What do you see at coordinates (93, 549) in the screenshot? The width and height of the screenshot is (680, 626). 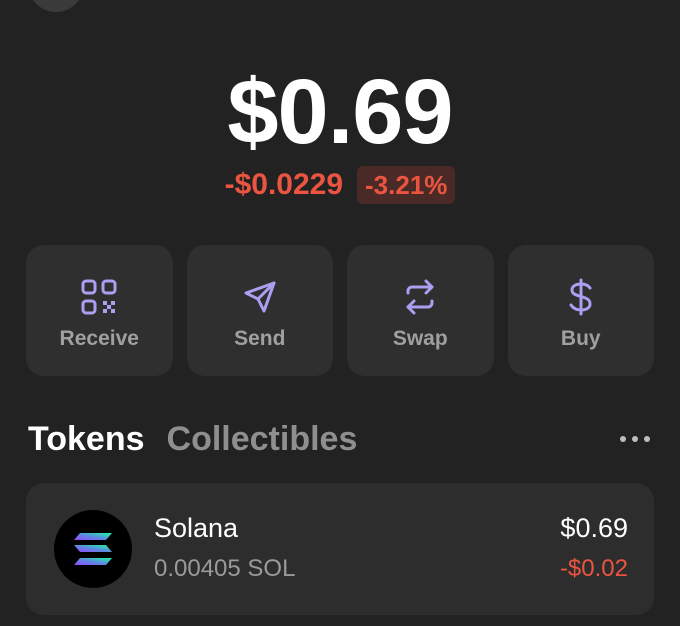 I see `solana-logo-icon` at bounding box center [93, 549].